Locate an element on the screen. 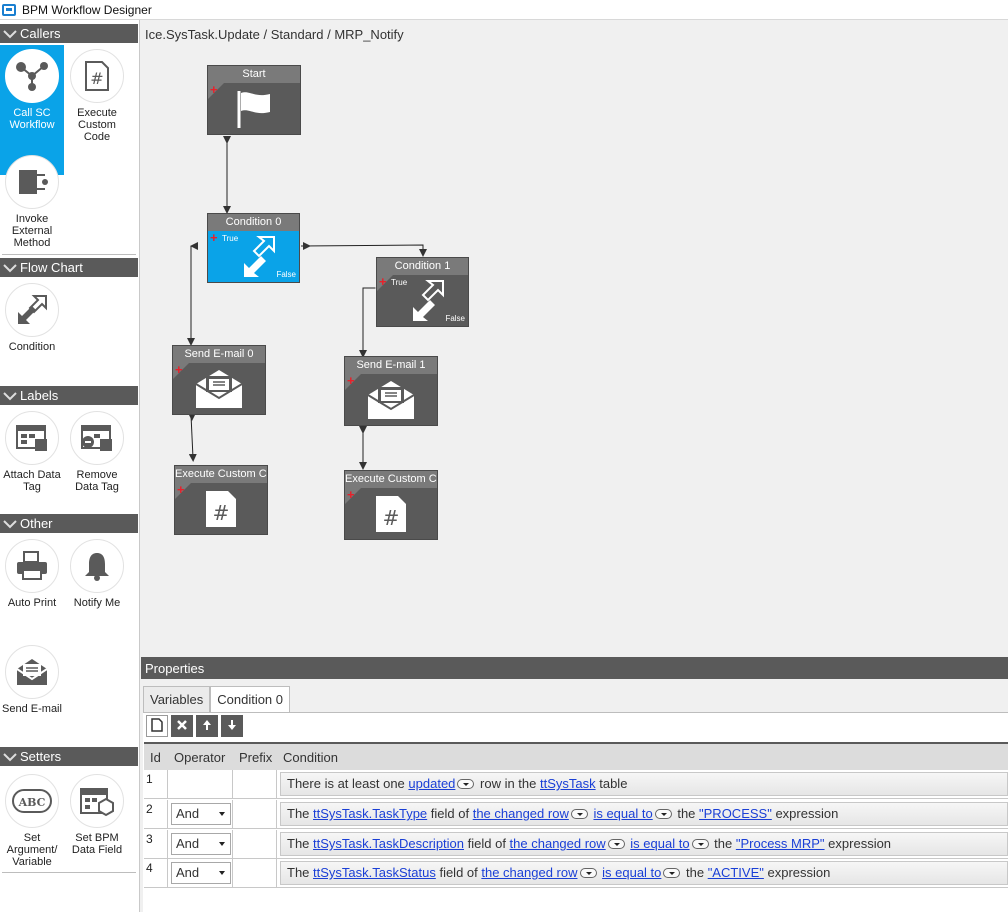  svg-text: ABC is located at coordinates (32, 802).